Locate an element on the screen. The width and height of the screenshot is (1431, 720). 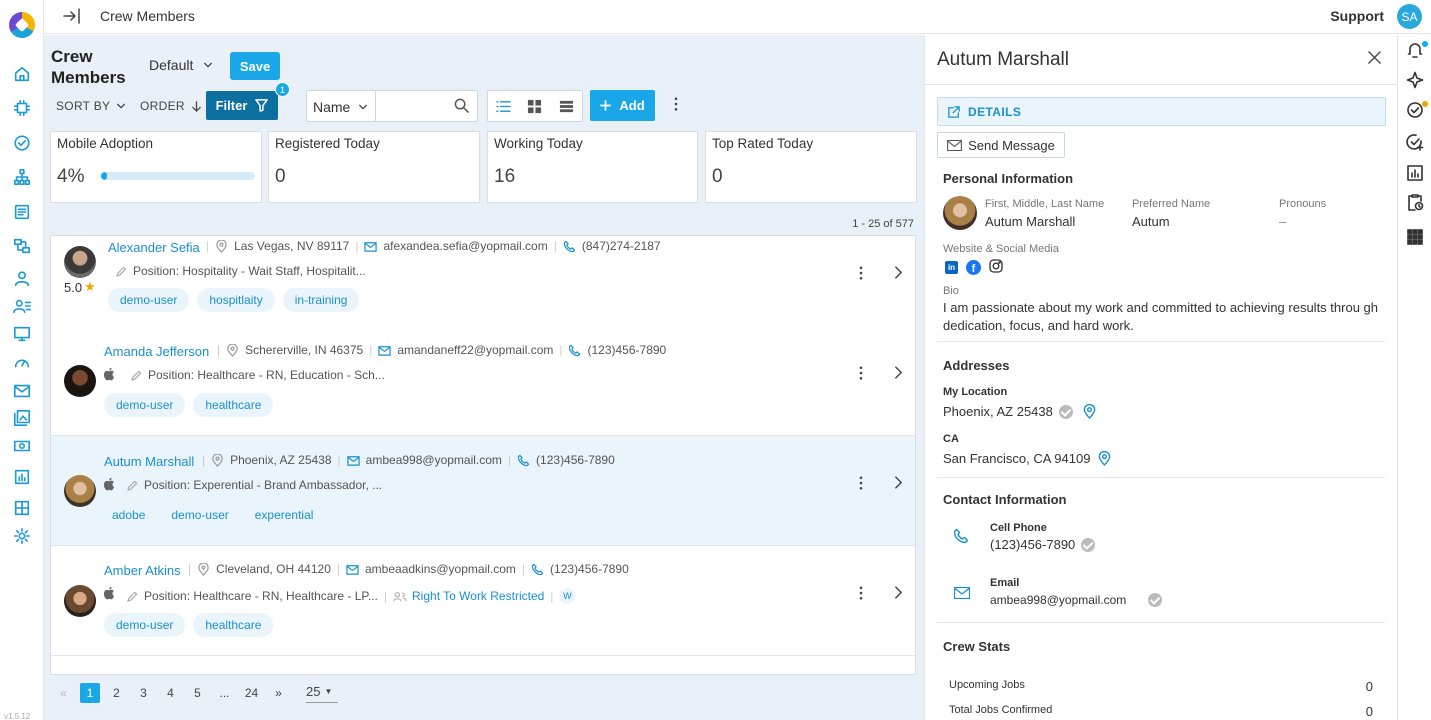
report-icon is located at coordinates (22, 477).